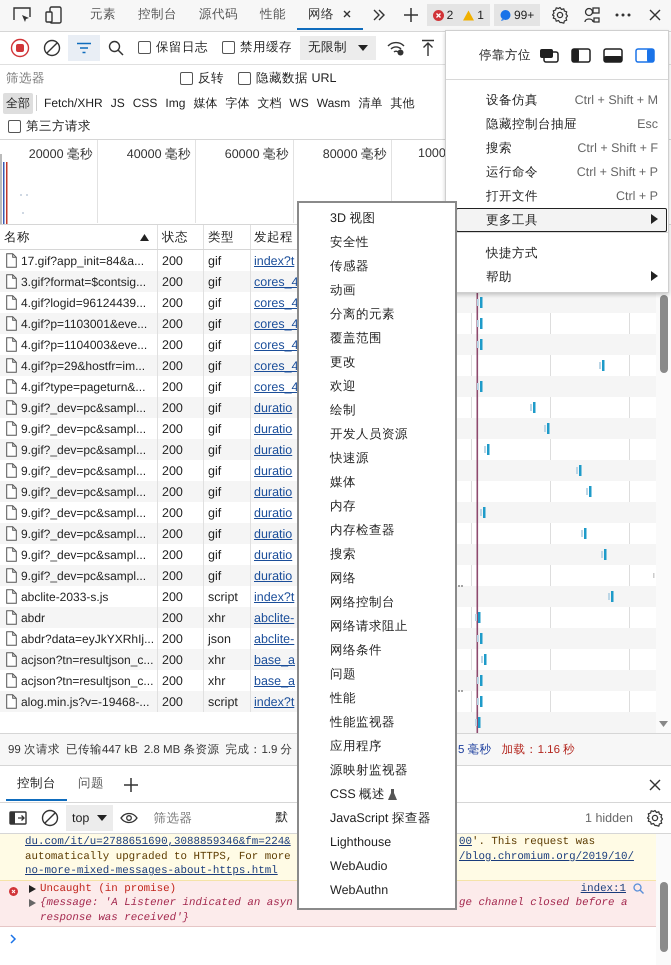 This screenshot has width=671, height=965. Describe the element at coordinates (338, 48) in the screenshot. I see `throttling-select: 无限制` at that location.